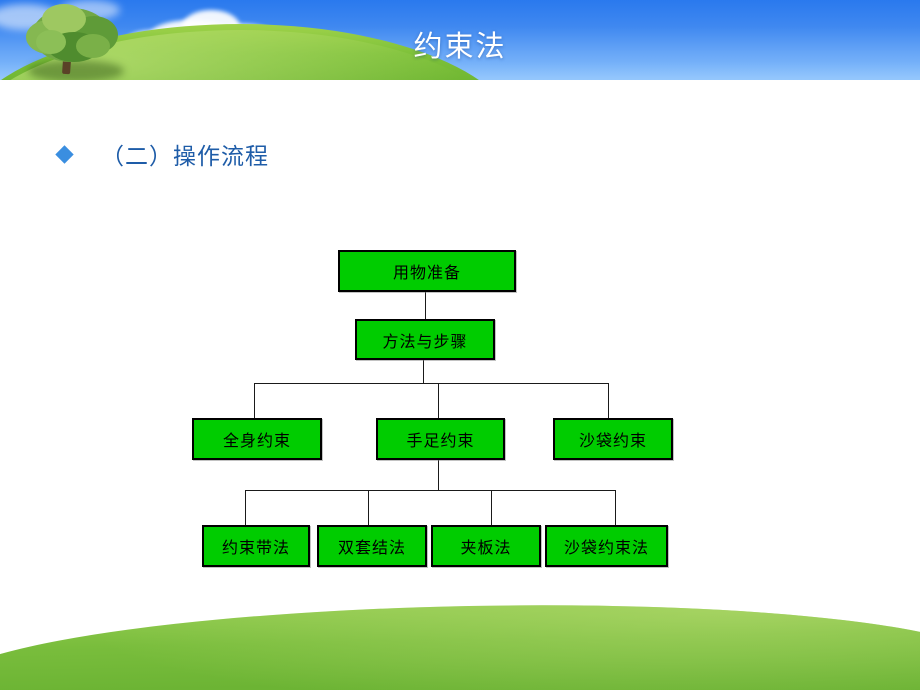 This screenshot has height=690, width=920. What do you see at coordinates (256, 546) in the screenshot?
I see `flowchart-node-n6: 约束带法` at bounding box center [256, 546].